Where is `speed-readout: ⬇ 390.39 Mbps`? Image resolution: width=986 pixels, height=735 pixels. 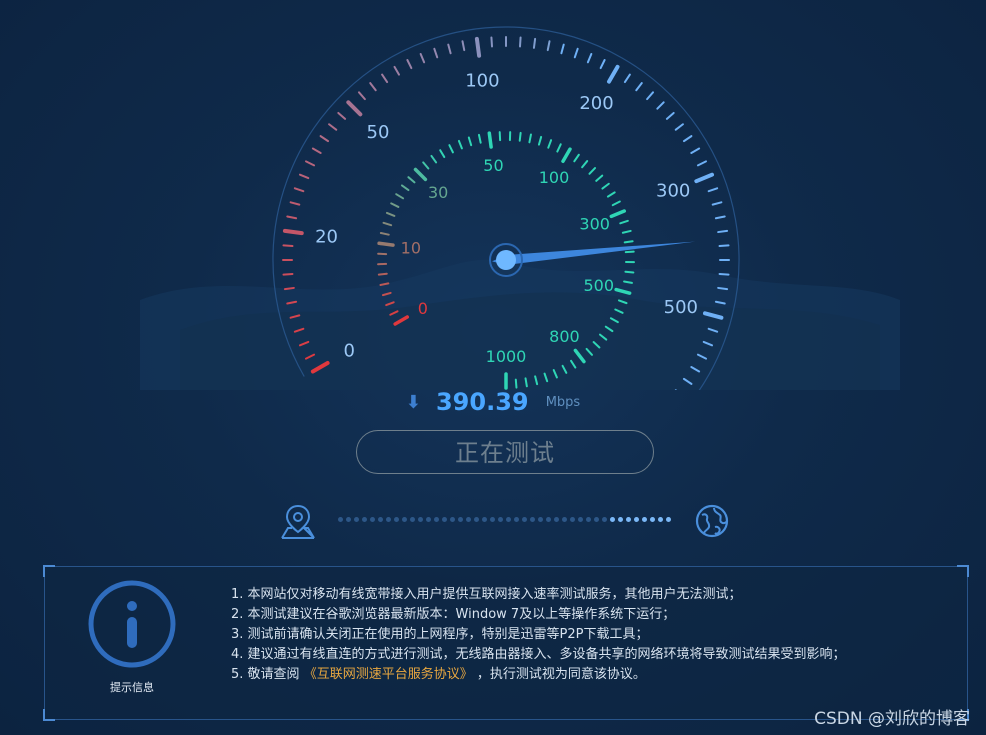 speed-readout: ⬇ 390.39 Mbps is located at coordinates (493, 404).